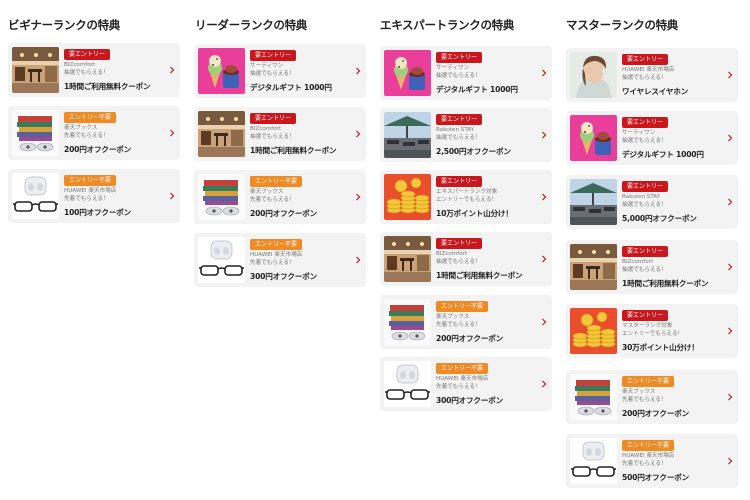 This screenshot has width=750, height=500. I want to click on benefit-card: 要エントリー Rakuten STAY 抽選でもらえる！ 5,000円オフクーポン, so click(652, 202).